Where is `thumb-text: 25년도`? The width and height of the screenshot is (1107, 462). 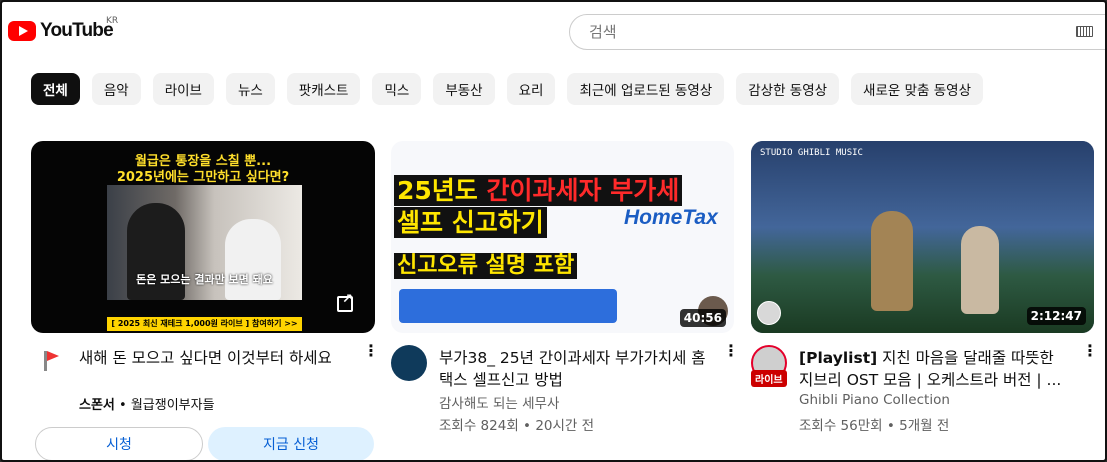 thumb-text: 25년도 is located at coordinates (437, 190).